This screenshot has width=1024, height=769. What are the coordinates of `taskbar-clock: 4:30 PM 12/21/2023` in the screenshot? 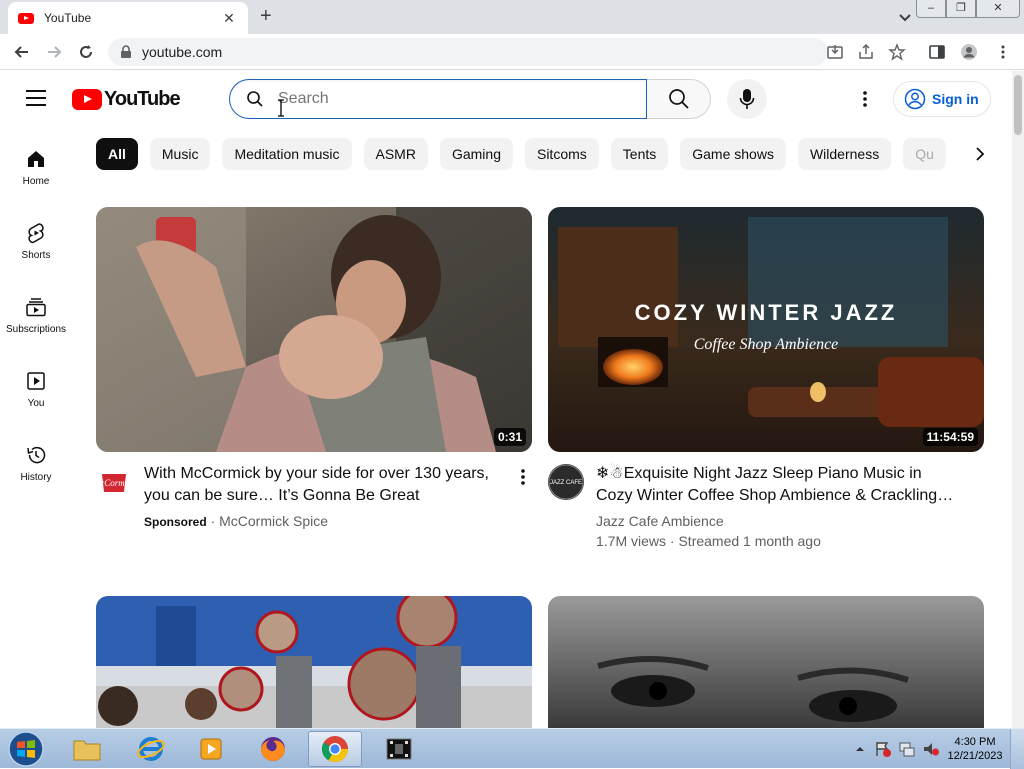 It's located at (975, 749).